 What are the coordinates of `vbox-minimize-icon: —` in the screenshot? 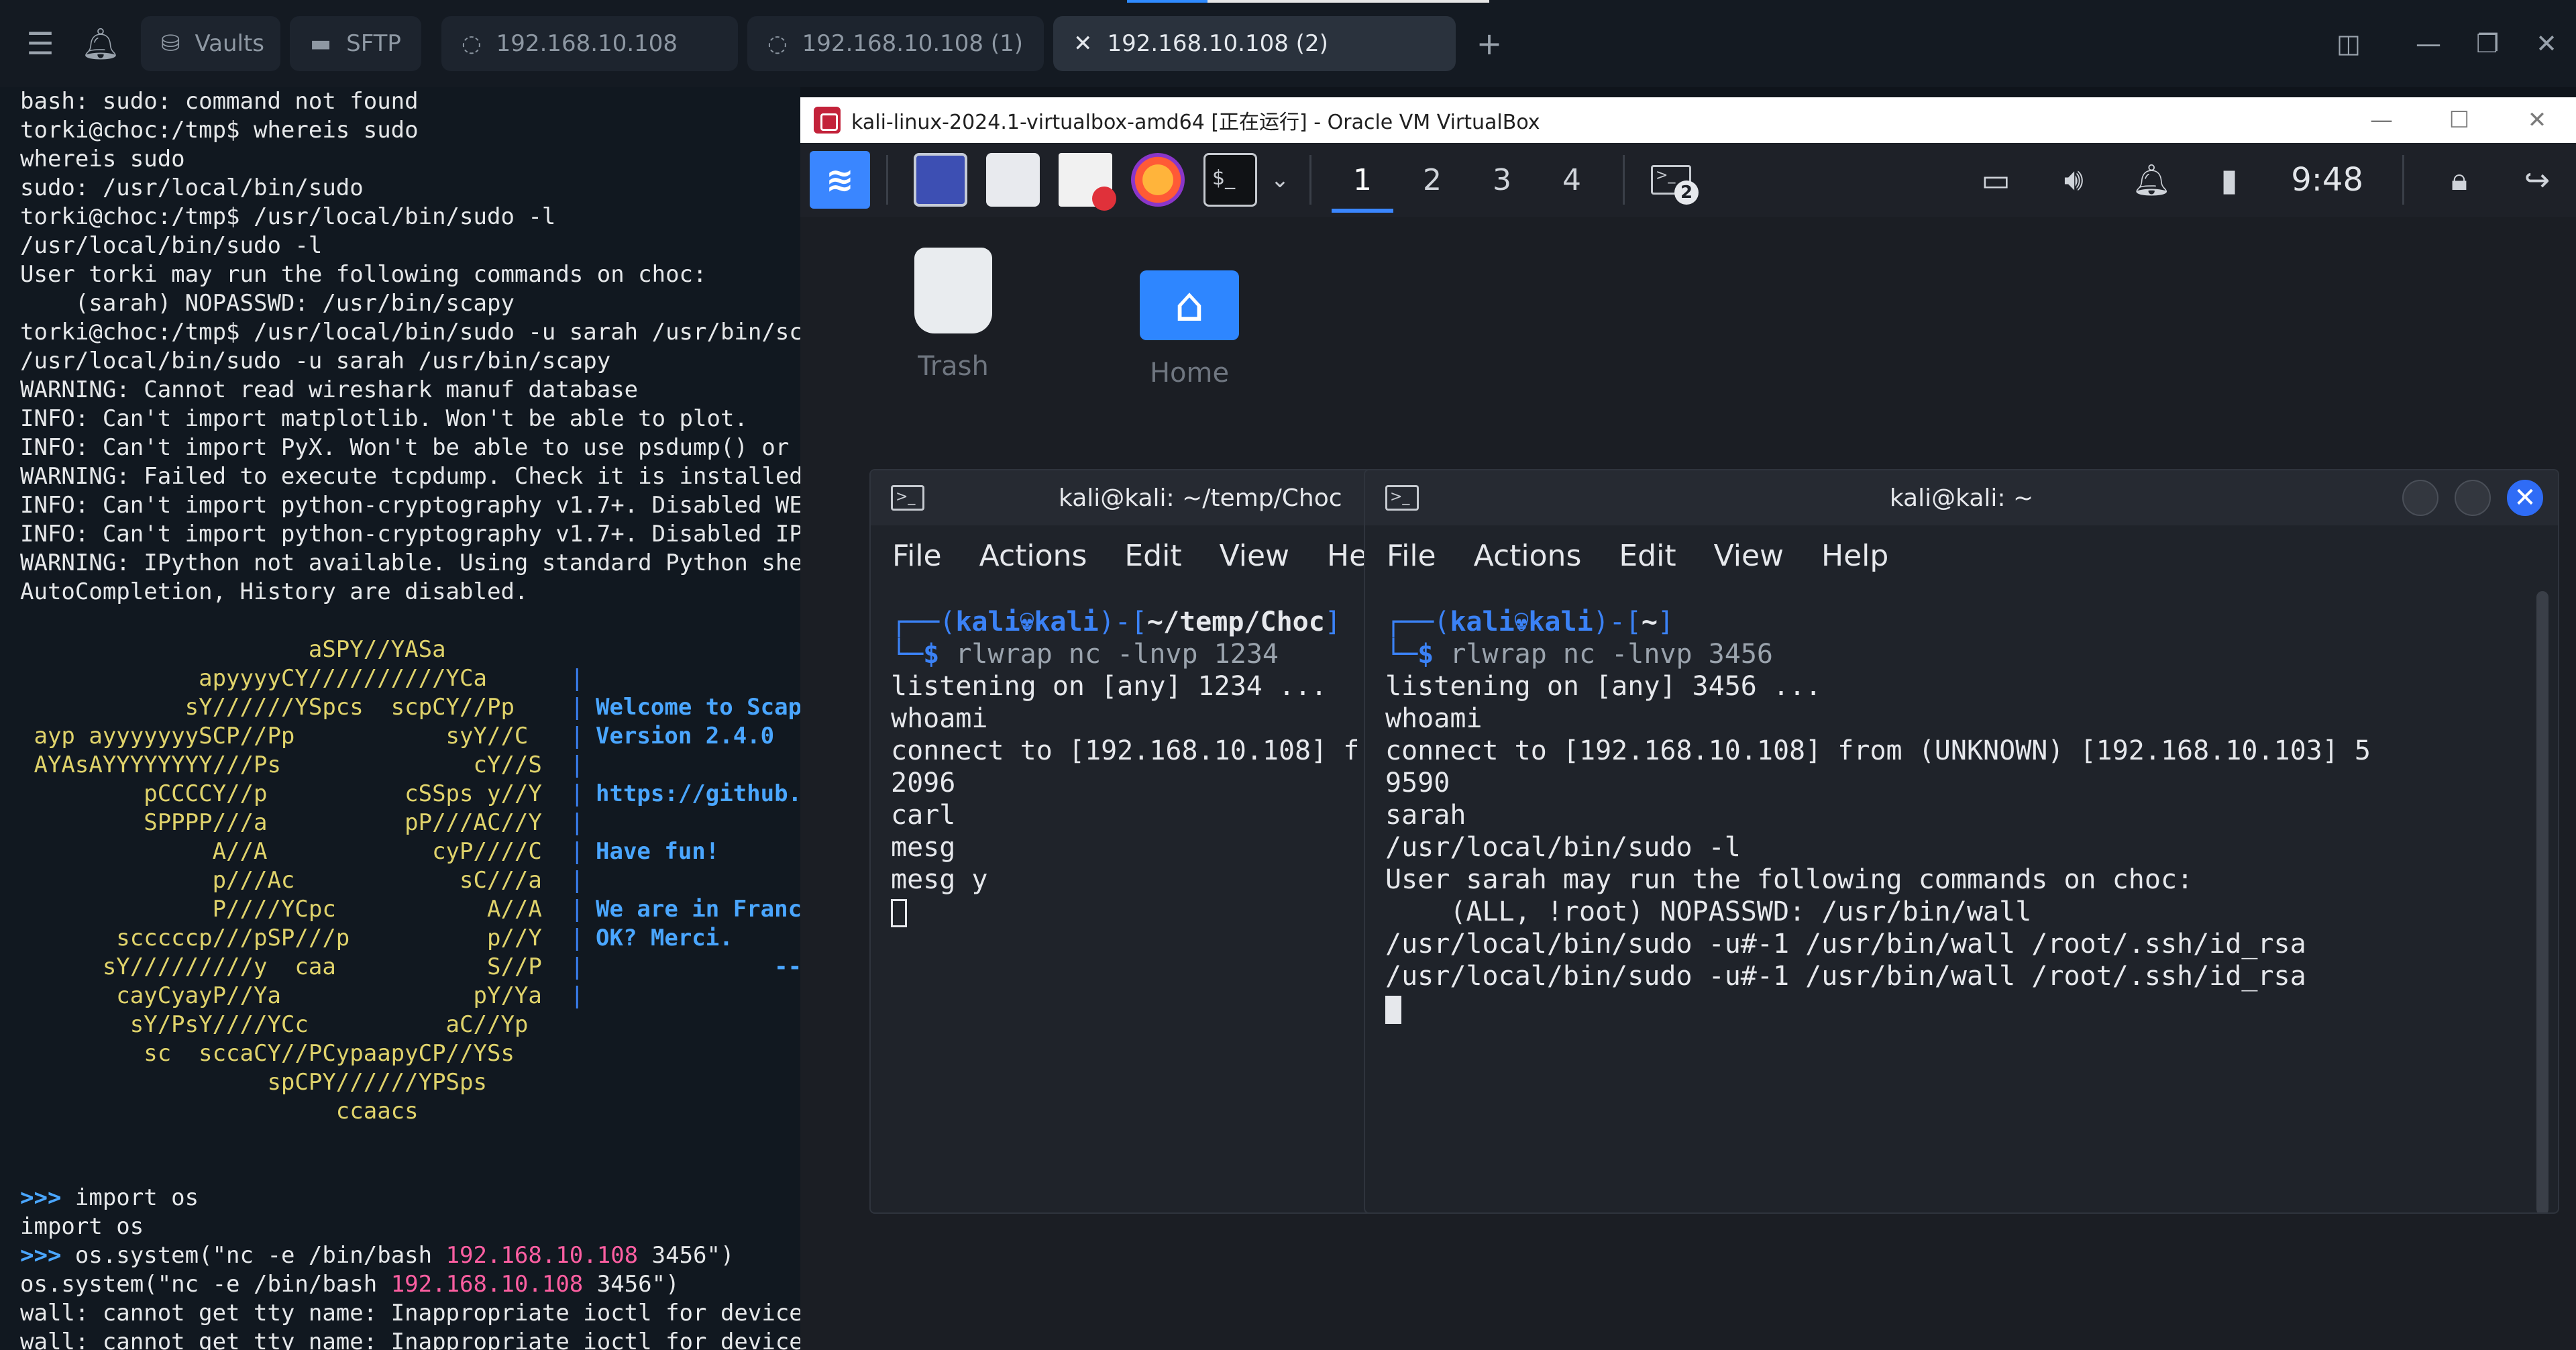 It's located at (2381, 120).